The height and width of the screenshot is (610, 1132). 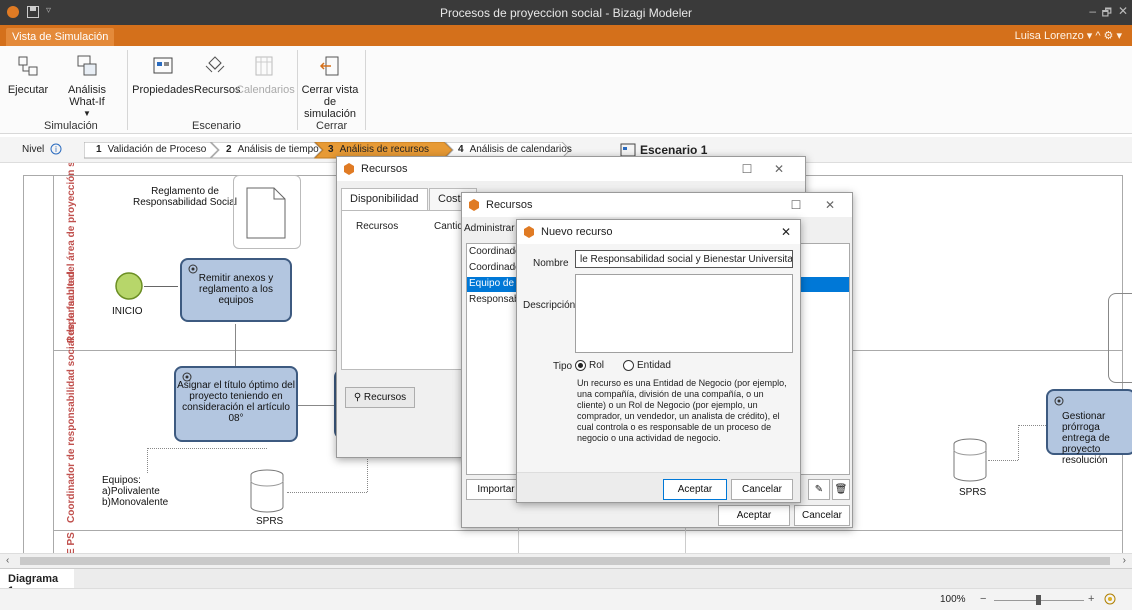 What do you see at coordinates (380, 397) in the screenshot?
I see `recursos-button: ⚲ Recursos` at bounding box center [380, 397].